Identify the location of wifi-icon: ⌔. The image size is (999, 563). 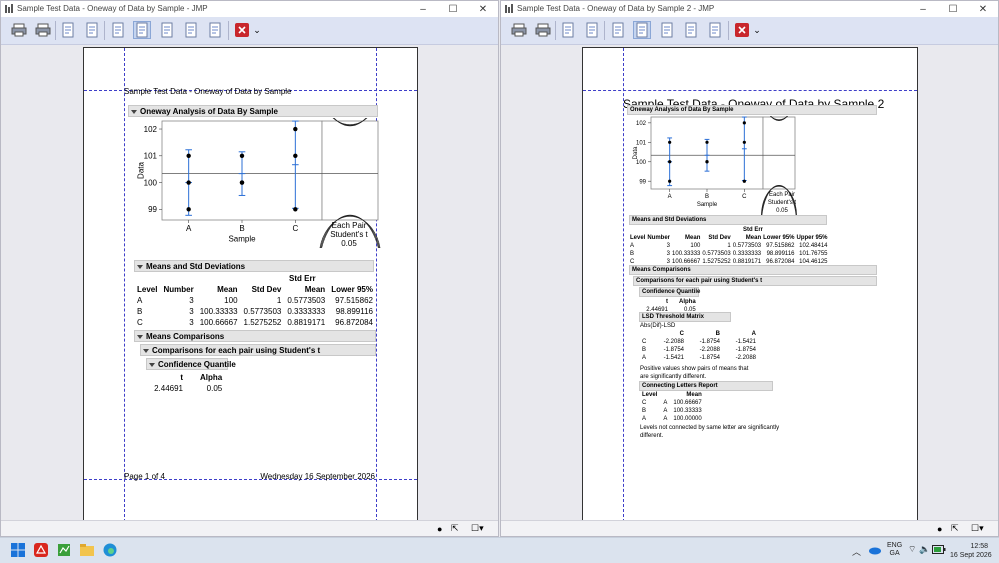
(912, 549).